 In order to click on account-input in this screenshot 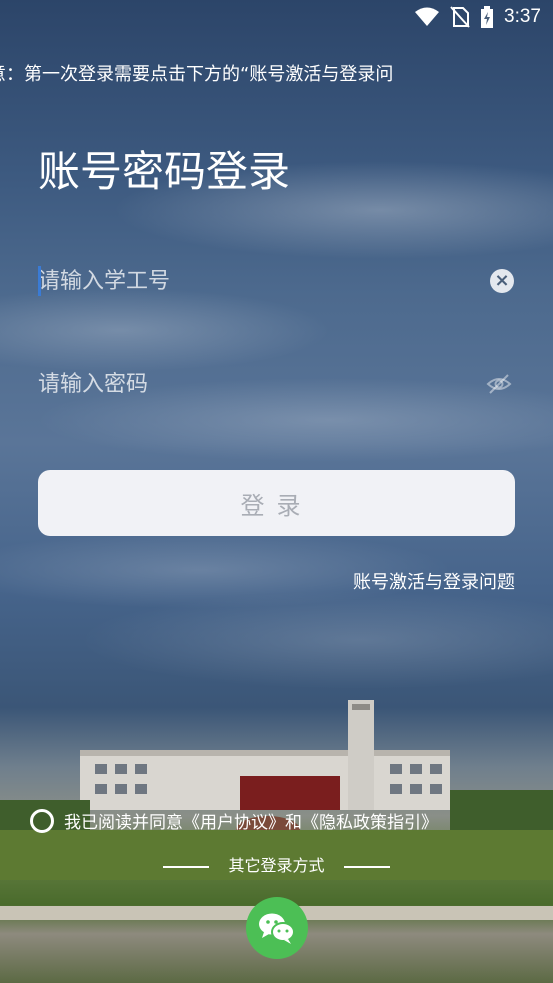, I will do `click(277, 281)`.